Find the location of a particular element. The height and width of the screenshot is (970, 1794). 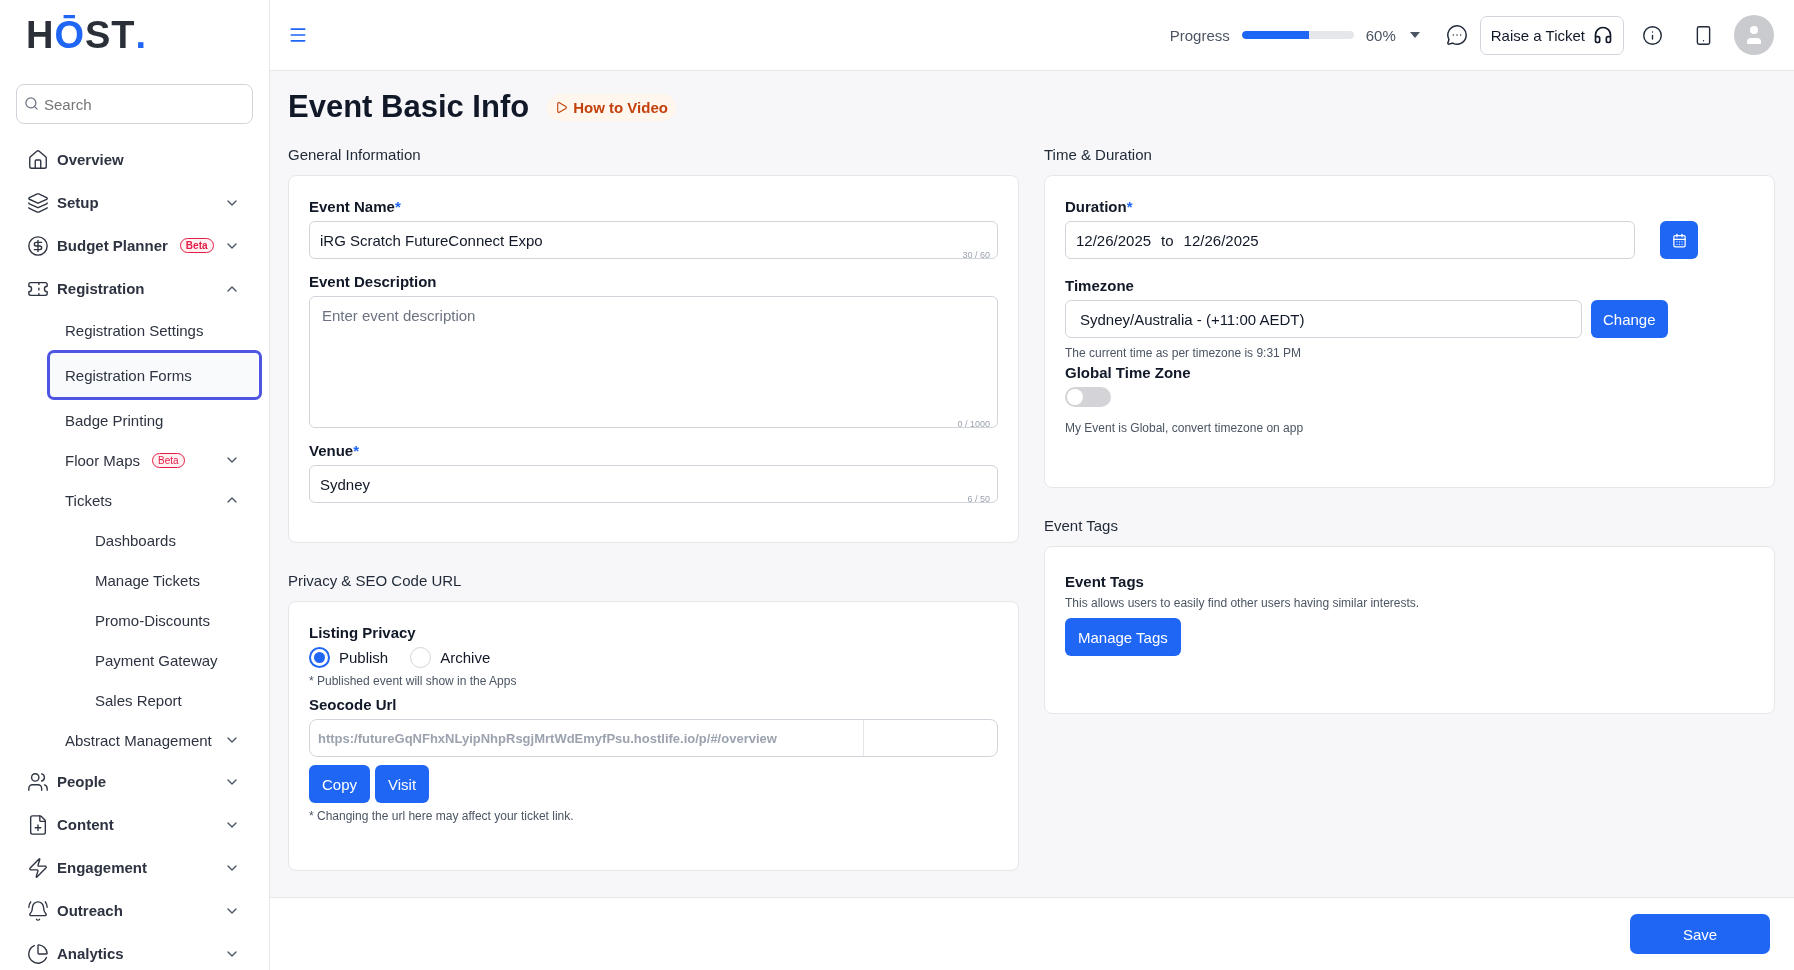

nav-item: Badge Printing is located at coordinates (134, 420).